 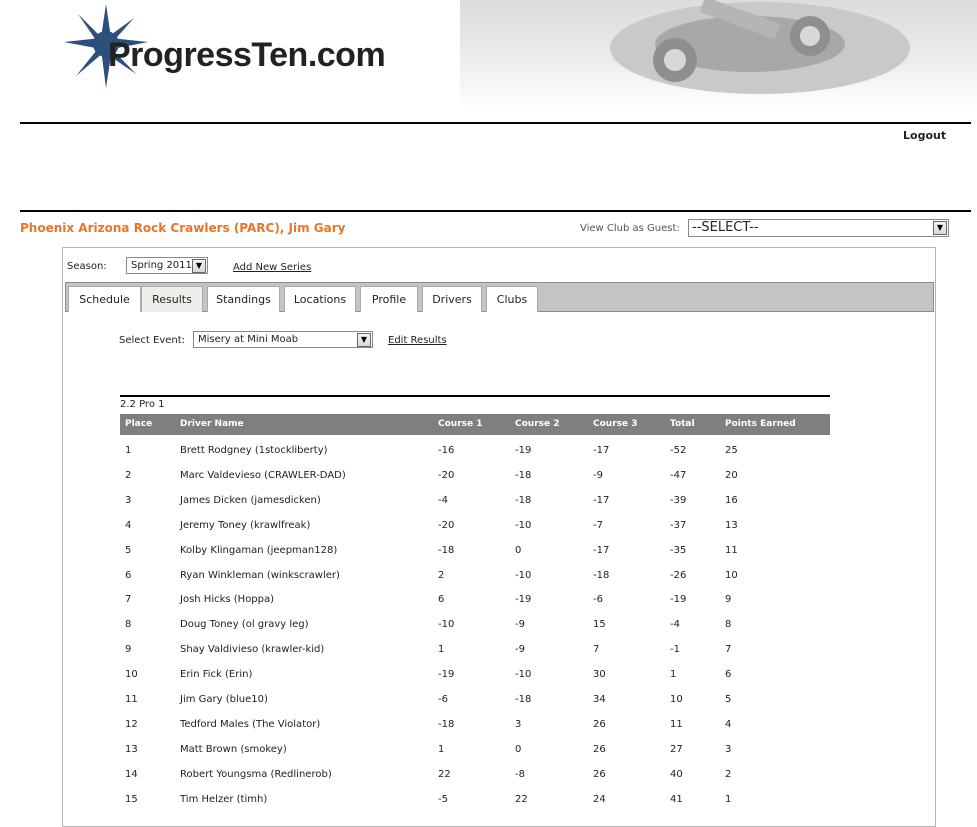 I want to click on cell-course-3: 24, so click(x=599, y=799).